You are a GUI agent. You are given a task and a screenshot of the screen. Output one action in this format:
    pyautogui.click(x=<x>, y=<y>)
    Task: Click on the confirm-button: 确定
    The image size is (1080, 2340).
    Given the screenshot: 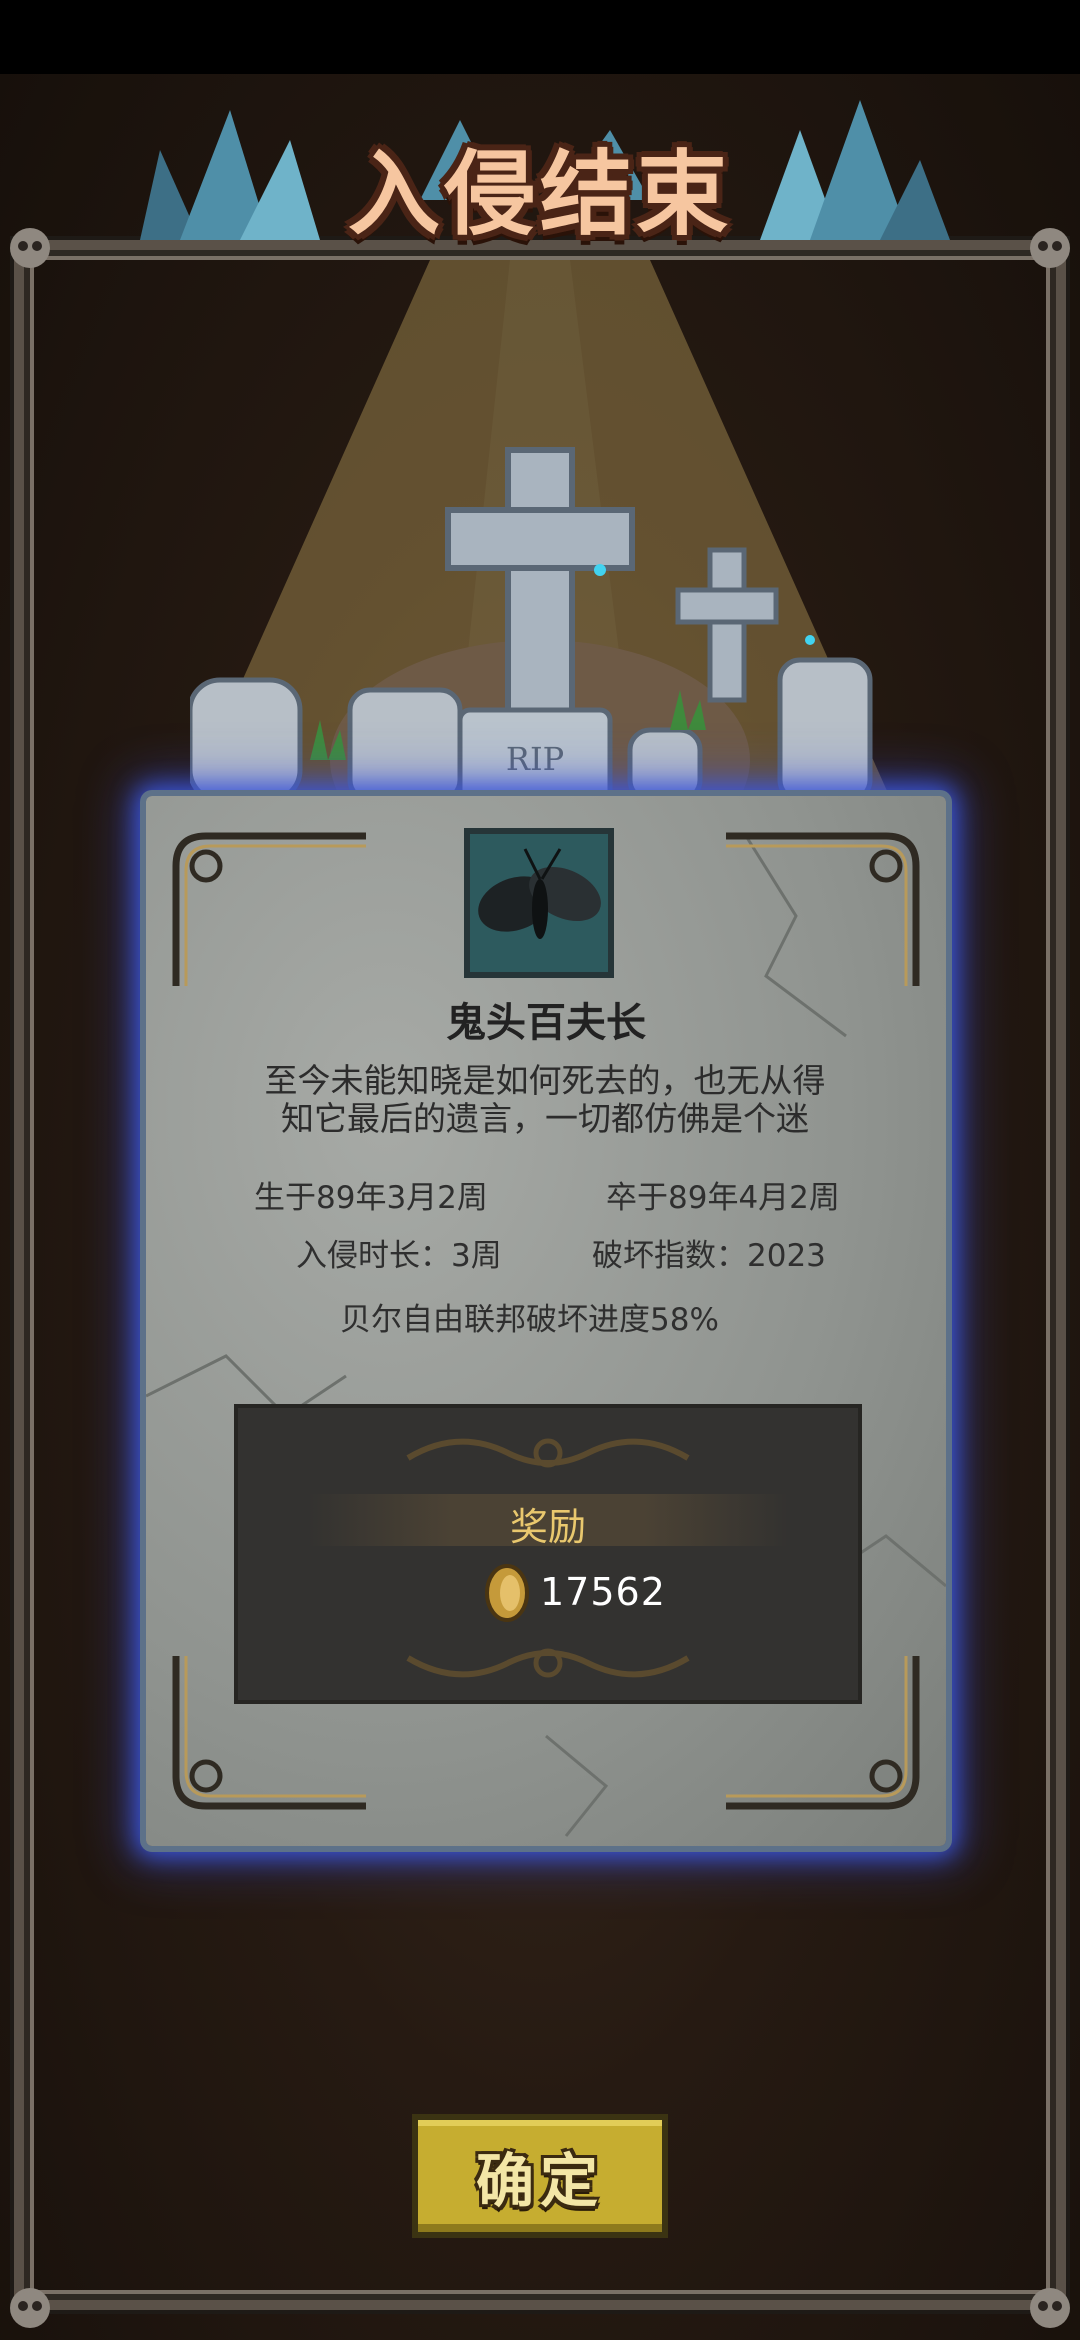 What is the action you would take?
    pyautogui.click(x=540, y=2176)
    